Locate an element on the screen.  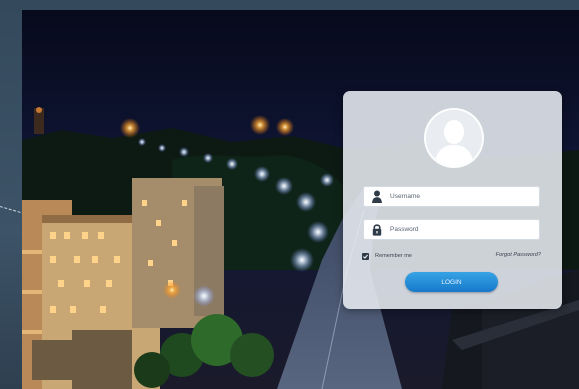
password-field is located at coordinates (451, 229).